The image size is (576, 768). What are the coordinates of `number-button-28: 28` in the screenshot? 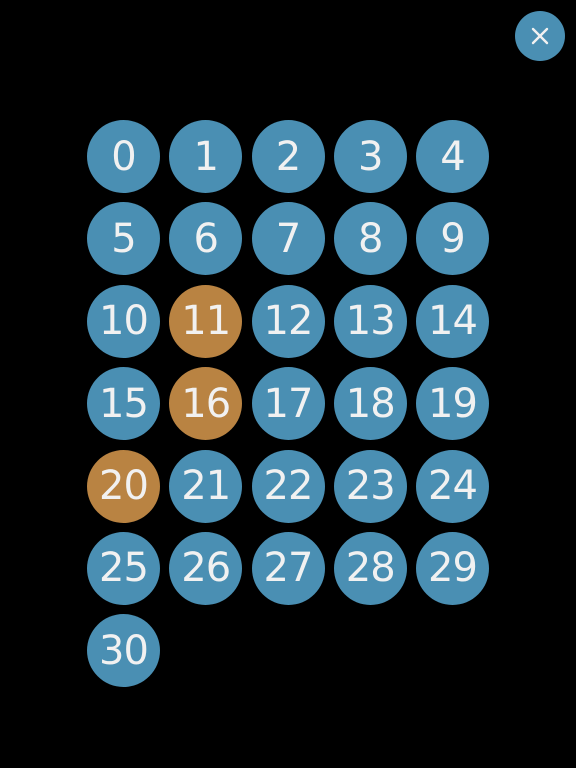 It's located at (370, 568).